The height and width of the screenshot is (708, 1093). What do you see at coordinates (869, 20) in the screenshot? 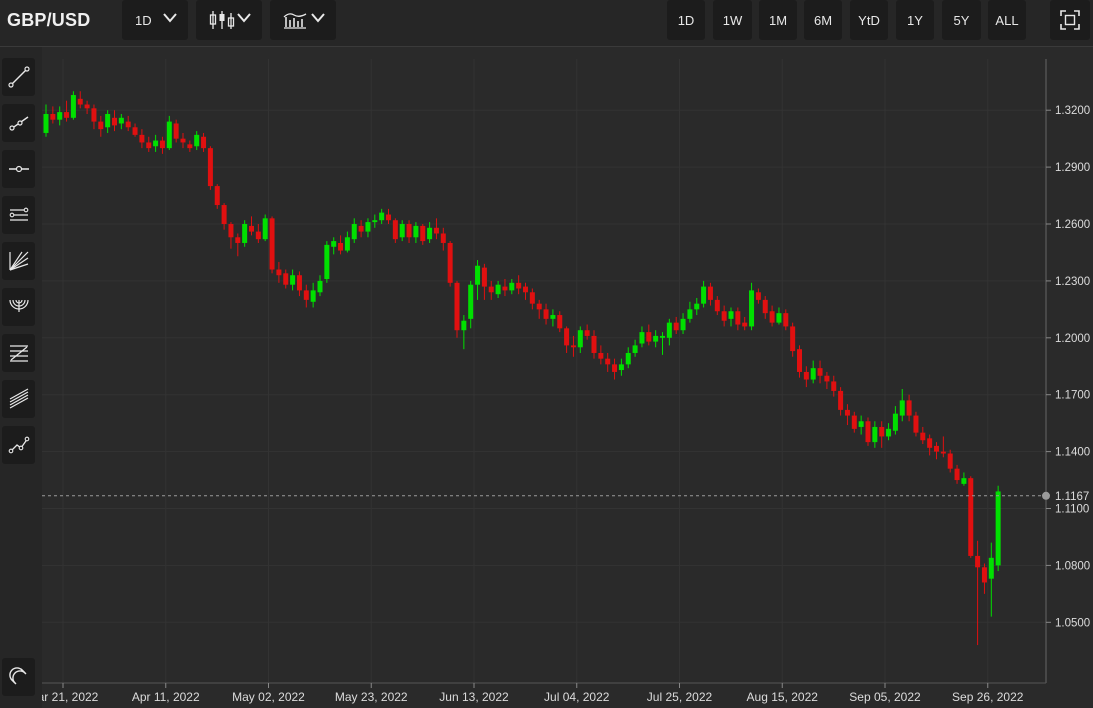
I see `range-ytd-button: YtD` at bounding box center [869, 20].